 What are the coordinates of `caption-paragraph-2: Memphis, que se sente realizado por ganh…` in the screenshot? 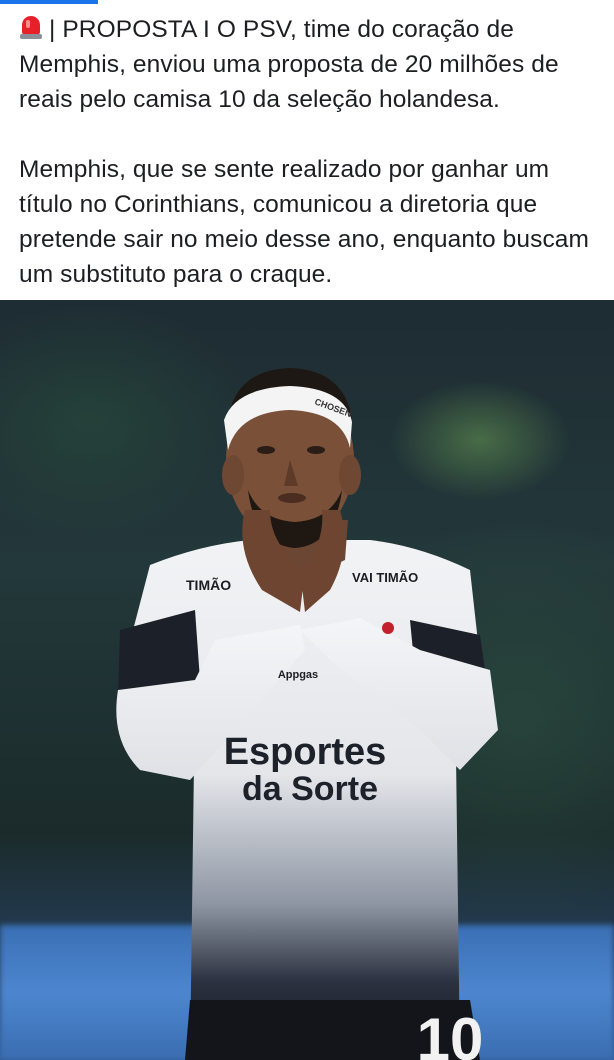 It's located at (304, 222).